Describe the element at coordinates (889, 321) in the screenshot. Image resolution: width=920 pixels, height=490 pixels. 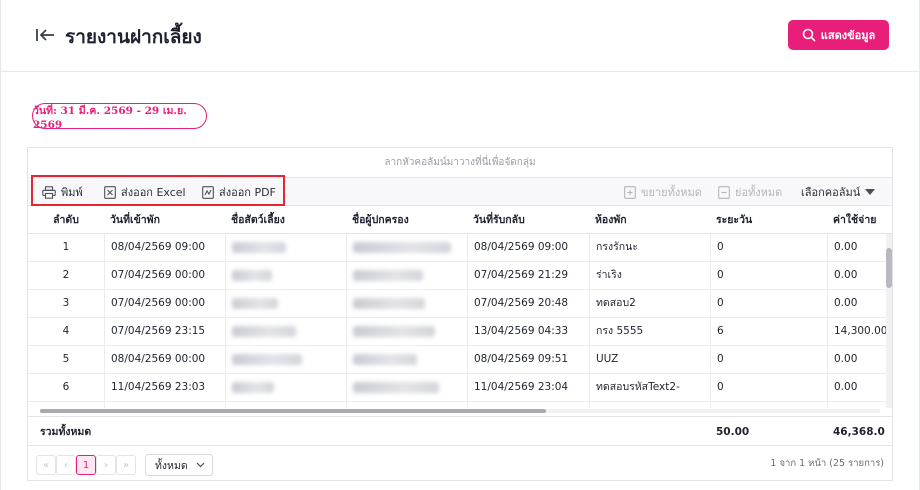
I see `vertical-scrollbar` at that location.